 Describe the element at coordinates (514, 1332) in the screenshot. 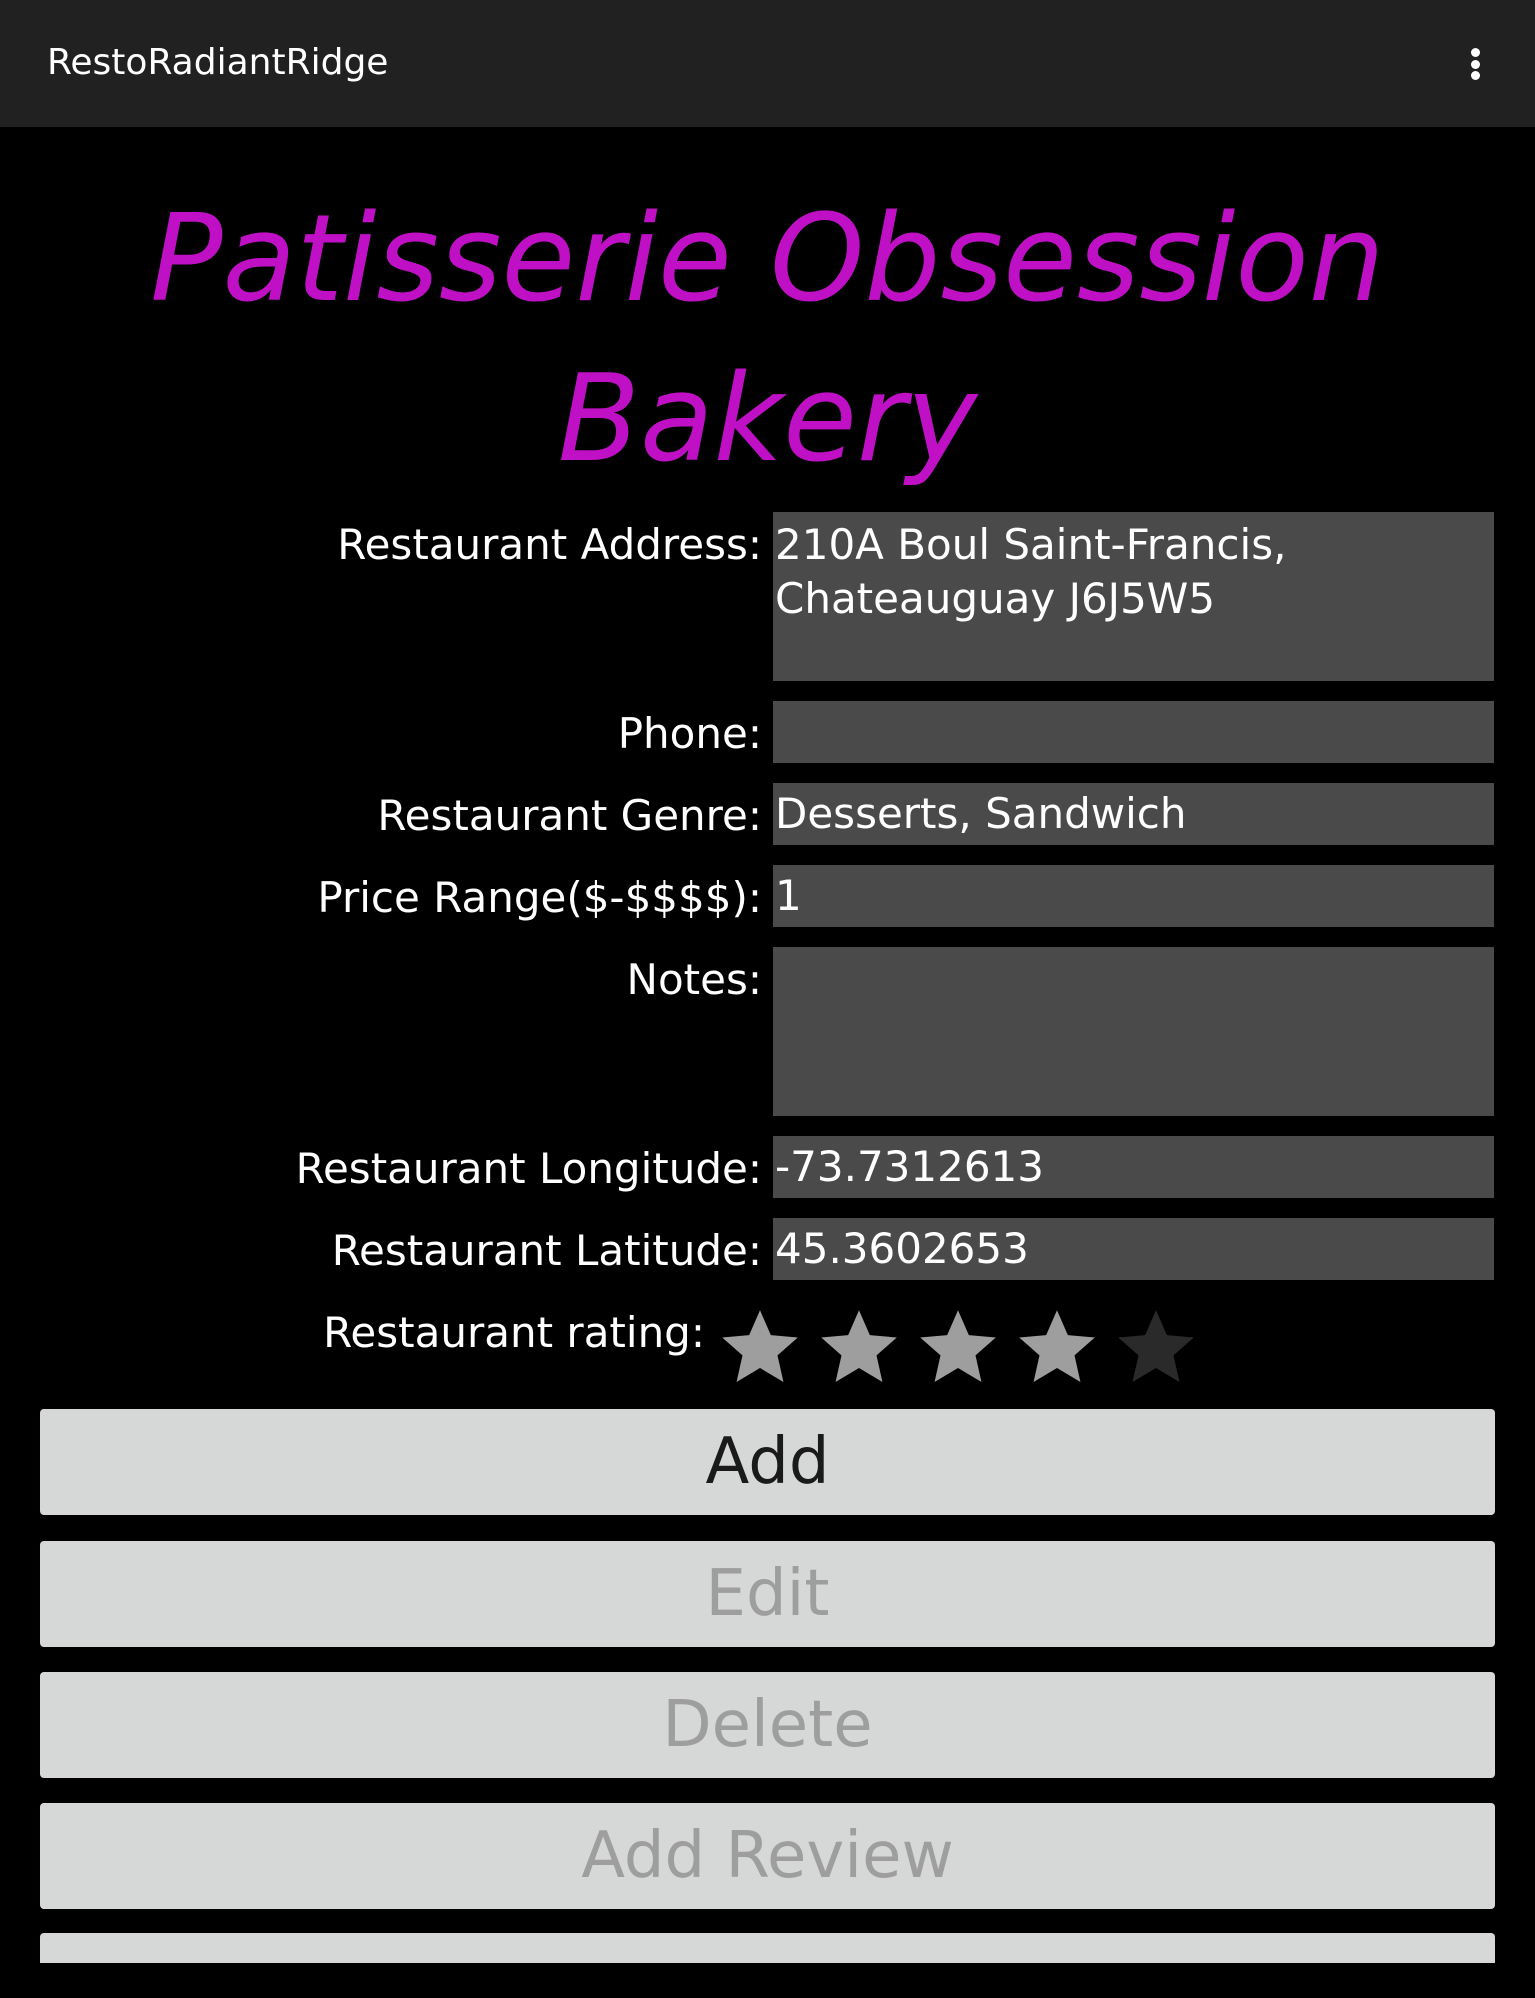

I see `rating-label: Restaurant rating:` at that location.